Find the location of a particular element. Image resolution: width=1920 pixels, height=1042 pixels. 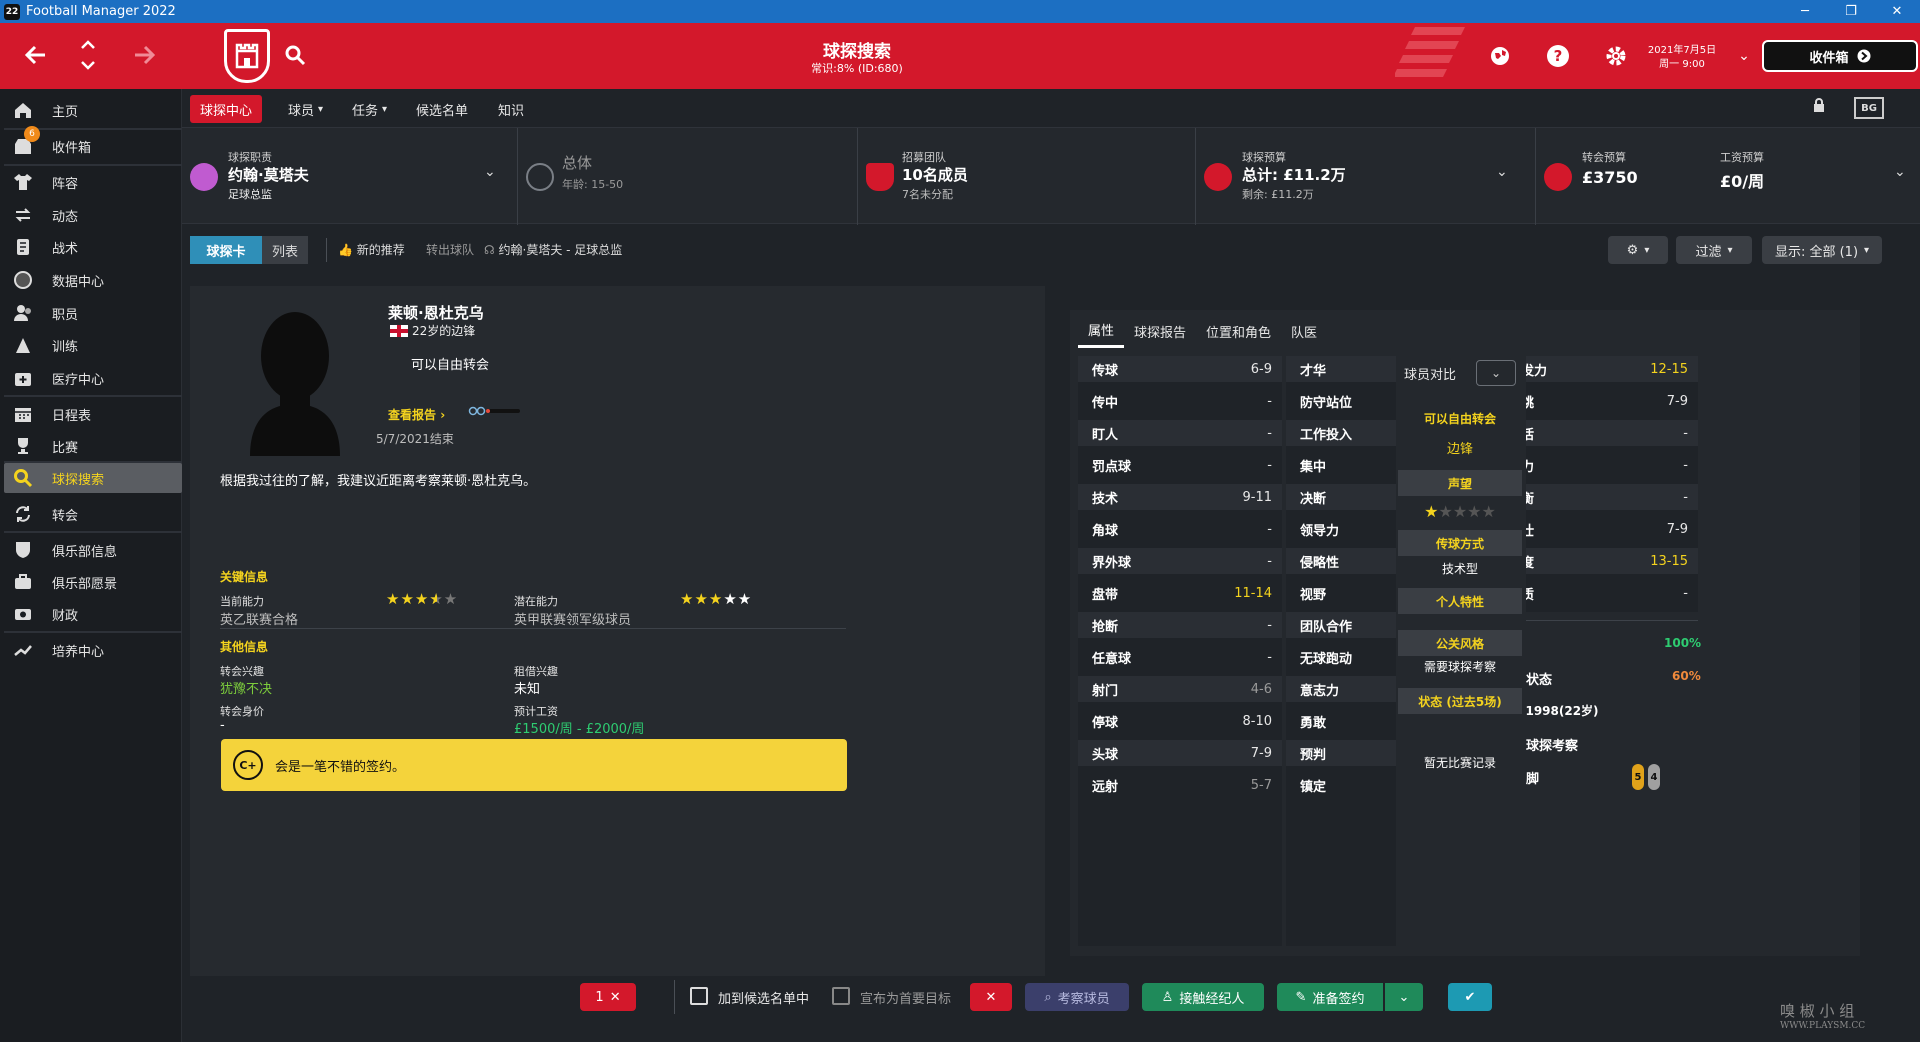

sidebar-item-development: 培养中心 is located at coordinates (93, 650).